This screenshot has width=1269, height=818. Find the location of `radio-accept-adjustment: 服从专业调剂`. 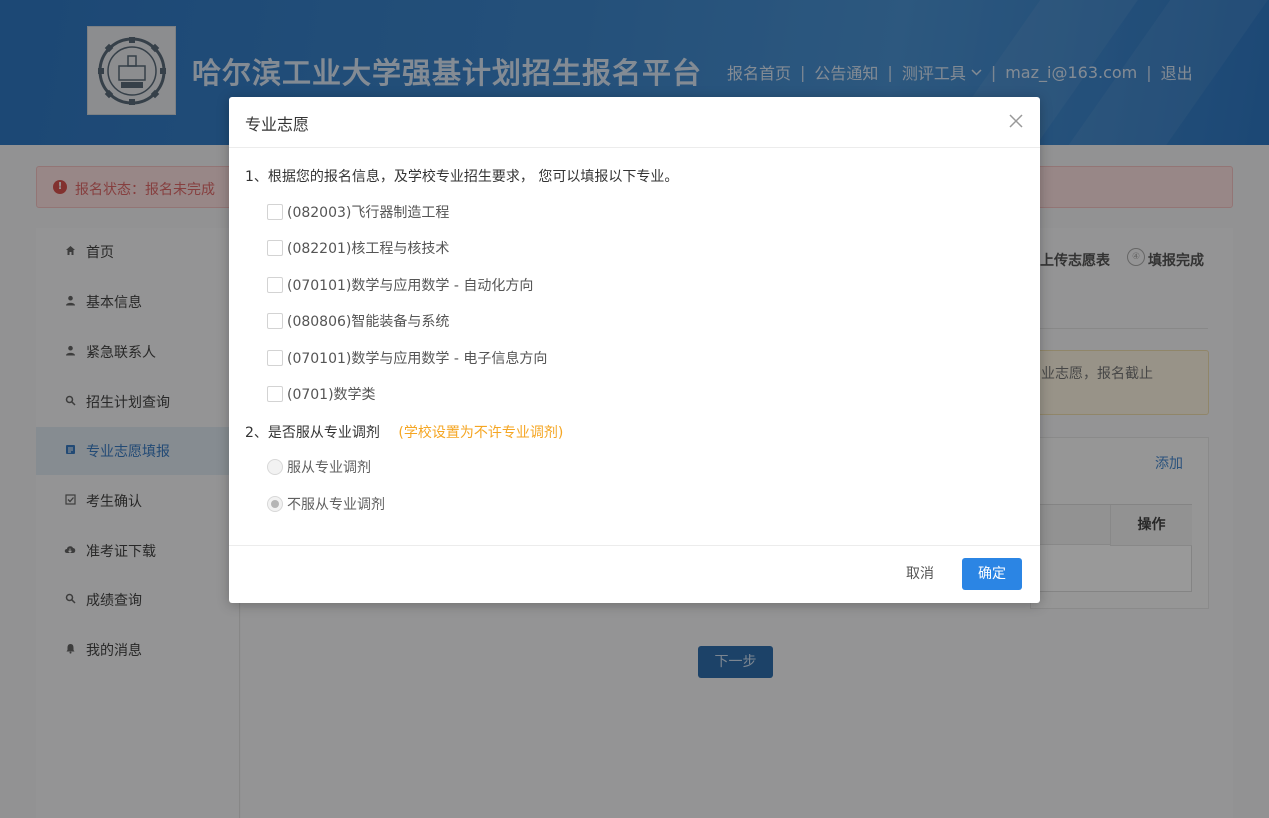

radio-accept-adjustment: 服从专业调剂 is located at coordinates (319, 467).